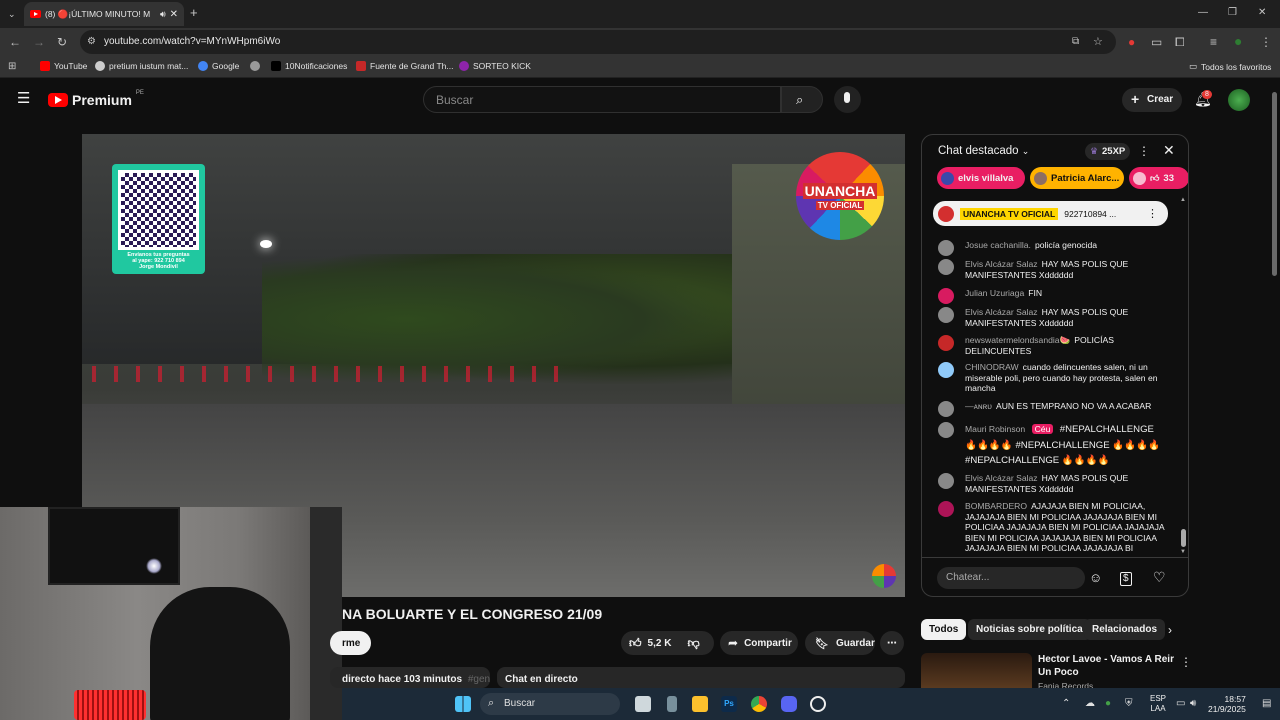 The height and width of the screenshot is (720, 1280). Describe the element at coordinates (1152, 100) in the screenshot. I see `create-button: + Crear` at that location.